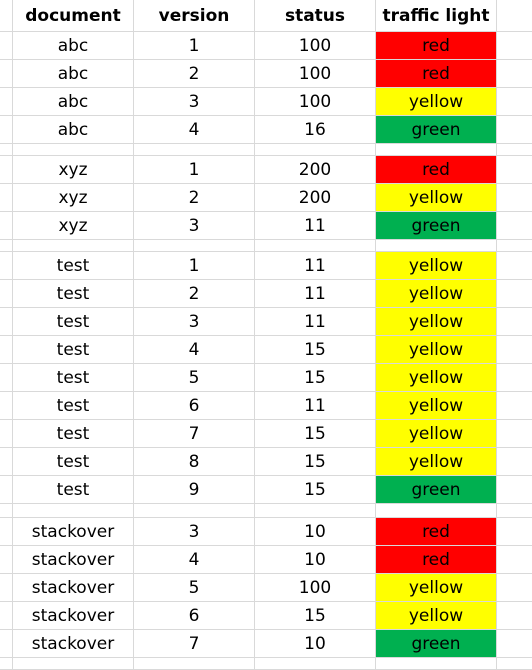 Image resolution: width=532 pixels, height=670 pixels. Describe the element at coordinates (194, 489) in the screenshot. I see `version-cell: 9` at that location.